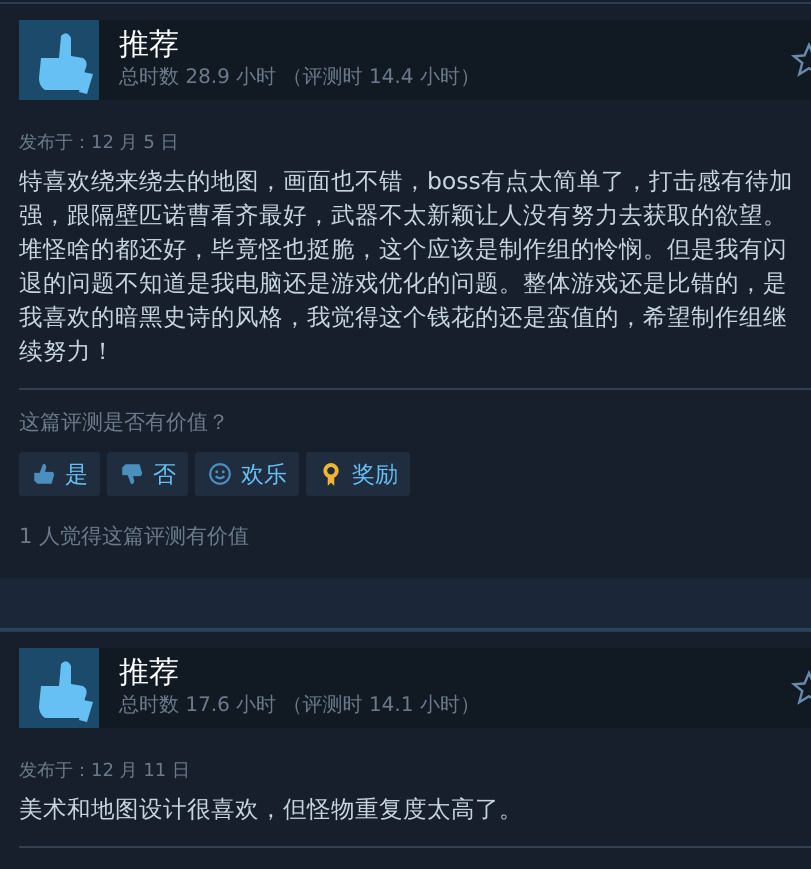  I want to click on playtime-text: 总时数 17.6 小时 （评测时 14.1 小时）, so click(299, 704).